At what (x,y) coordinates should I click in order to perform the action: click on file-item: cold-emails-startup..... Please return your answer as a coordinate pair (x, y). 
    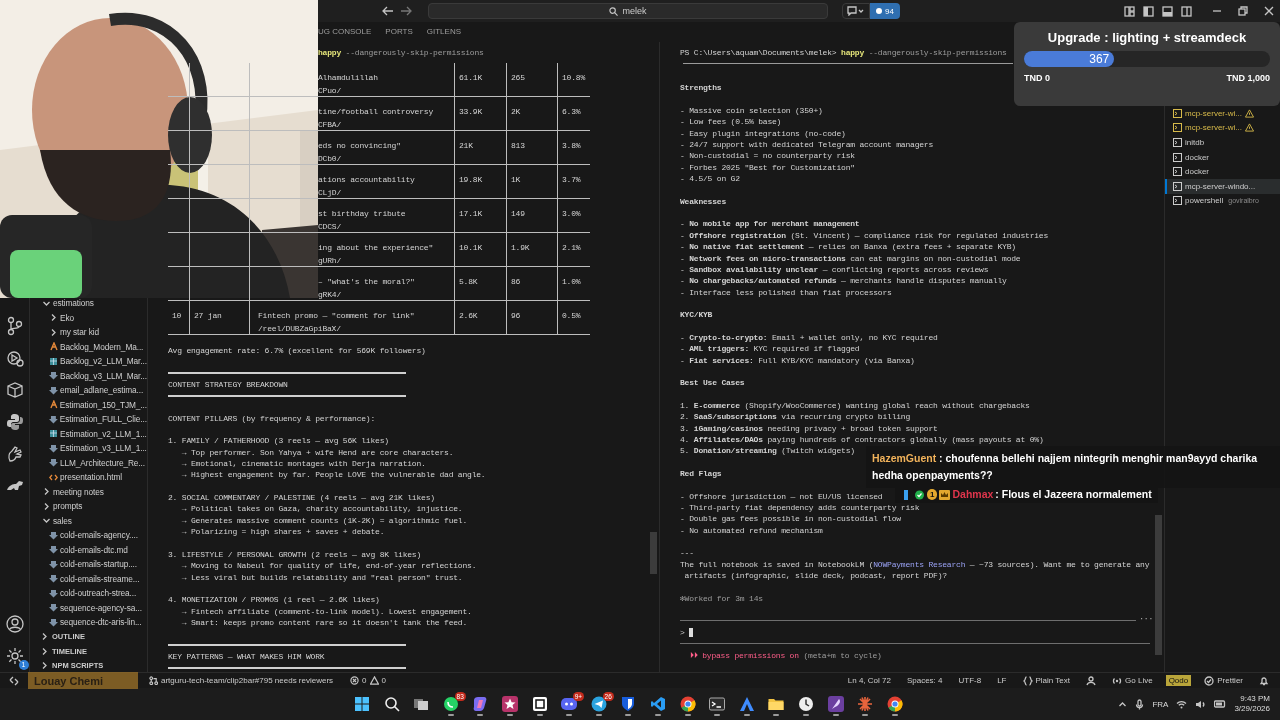
    Looking at the image, I should click on (88, 564).